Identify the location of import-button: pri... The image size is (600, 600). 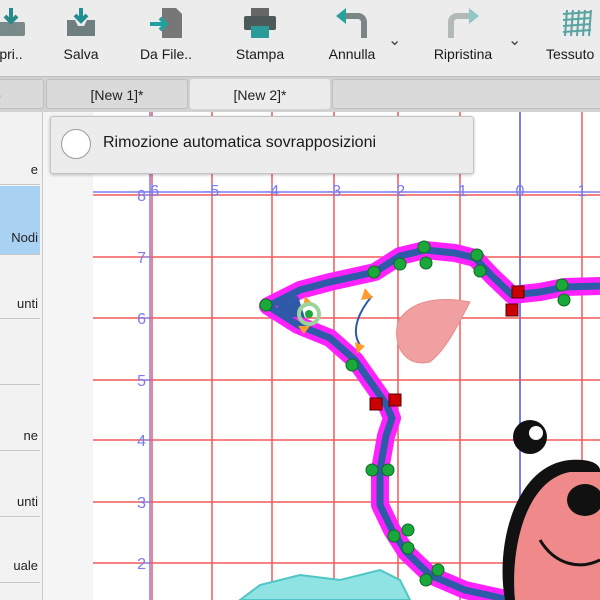
(18, 38).